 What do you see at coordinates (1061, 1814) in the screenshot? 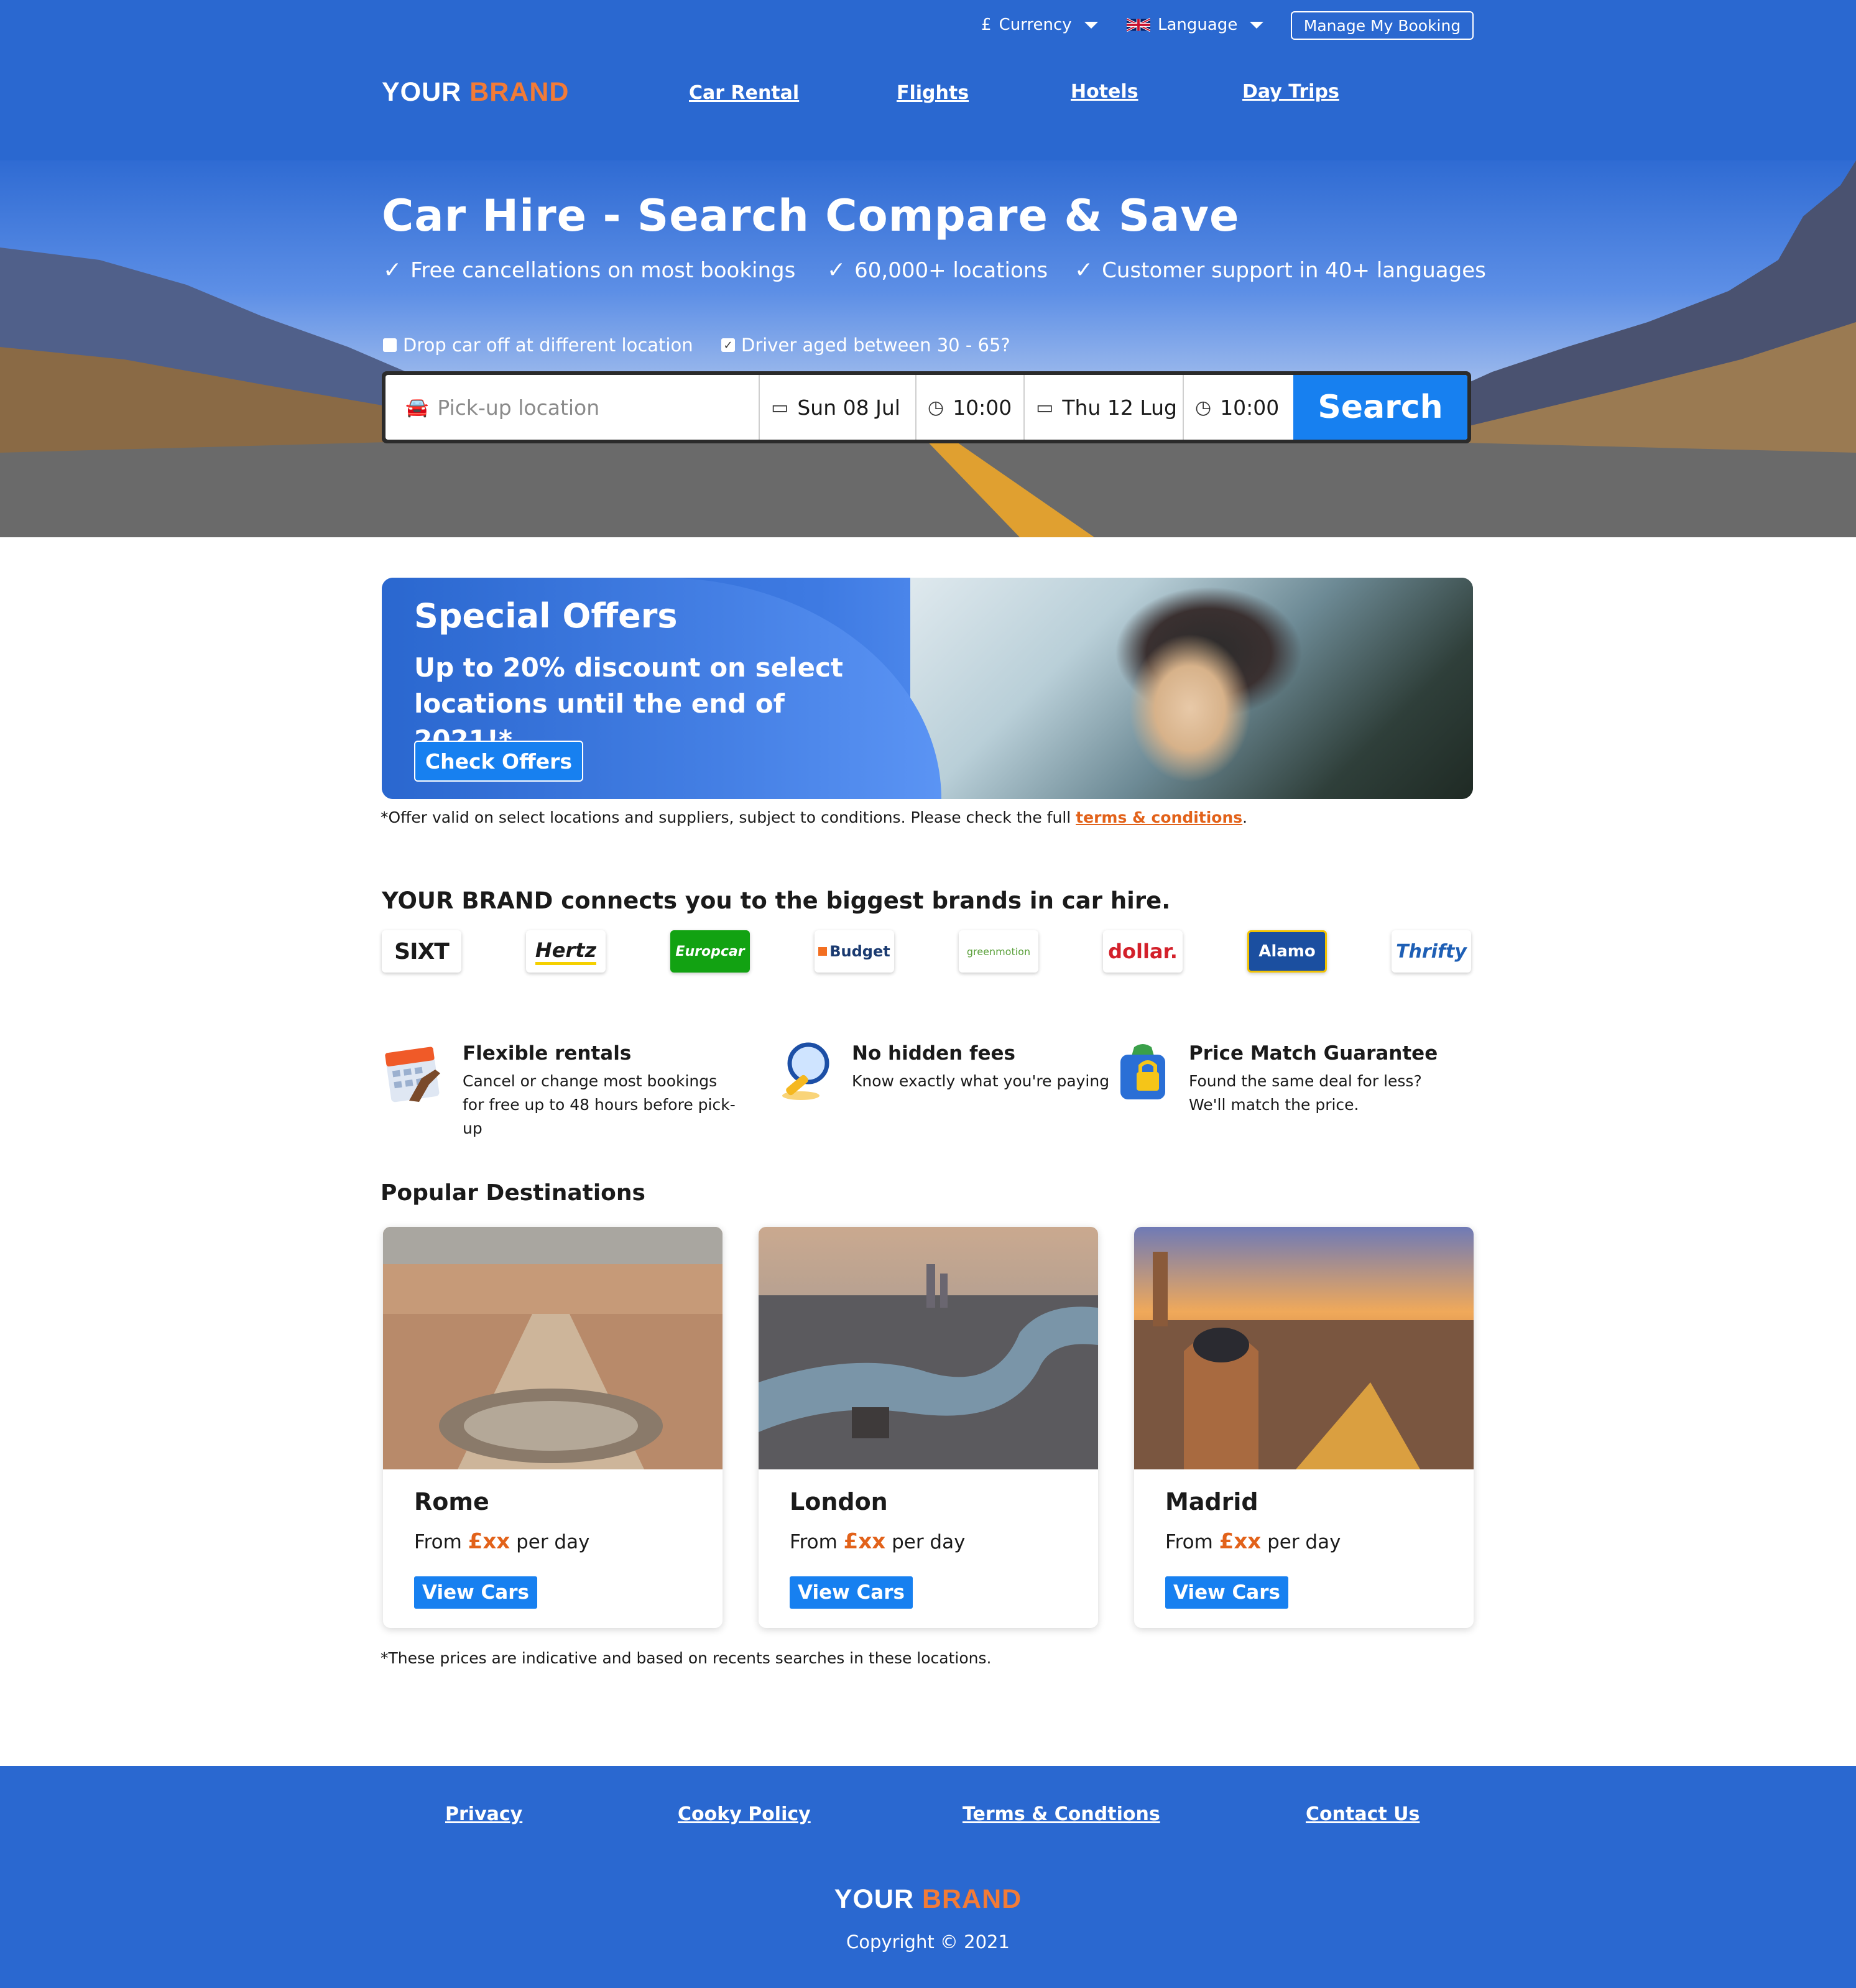
I see `footer-link-terms: Terms & Condtions` at bounding box center [1061, 1814].